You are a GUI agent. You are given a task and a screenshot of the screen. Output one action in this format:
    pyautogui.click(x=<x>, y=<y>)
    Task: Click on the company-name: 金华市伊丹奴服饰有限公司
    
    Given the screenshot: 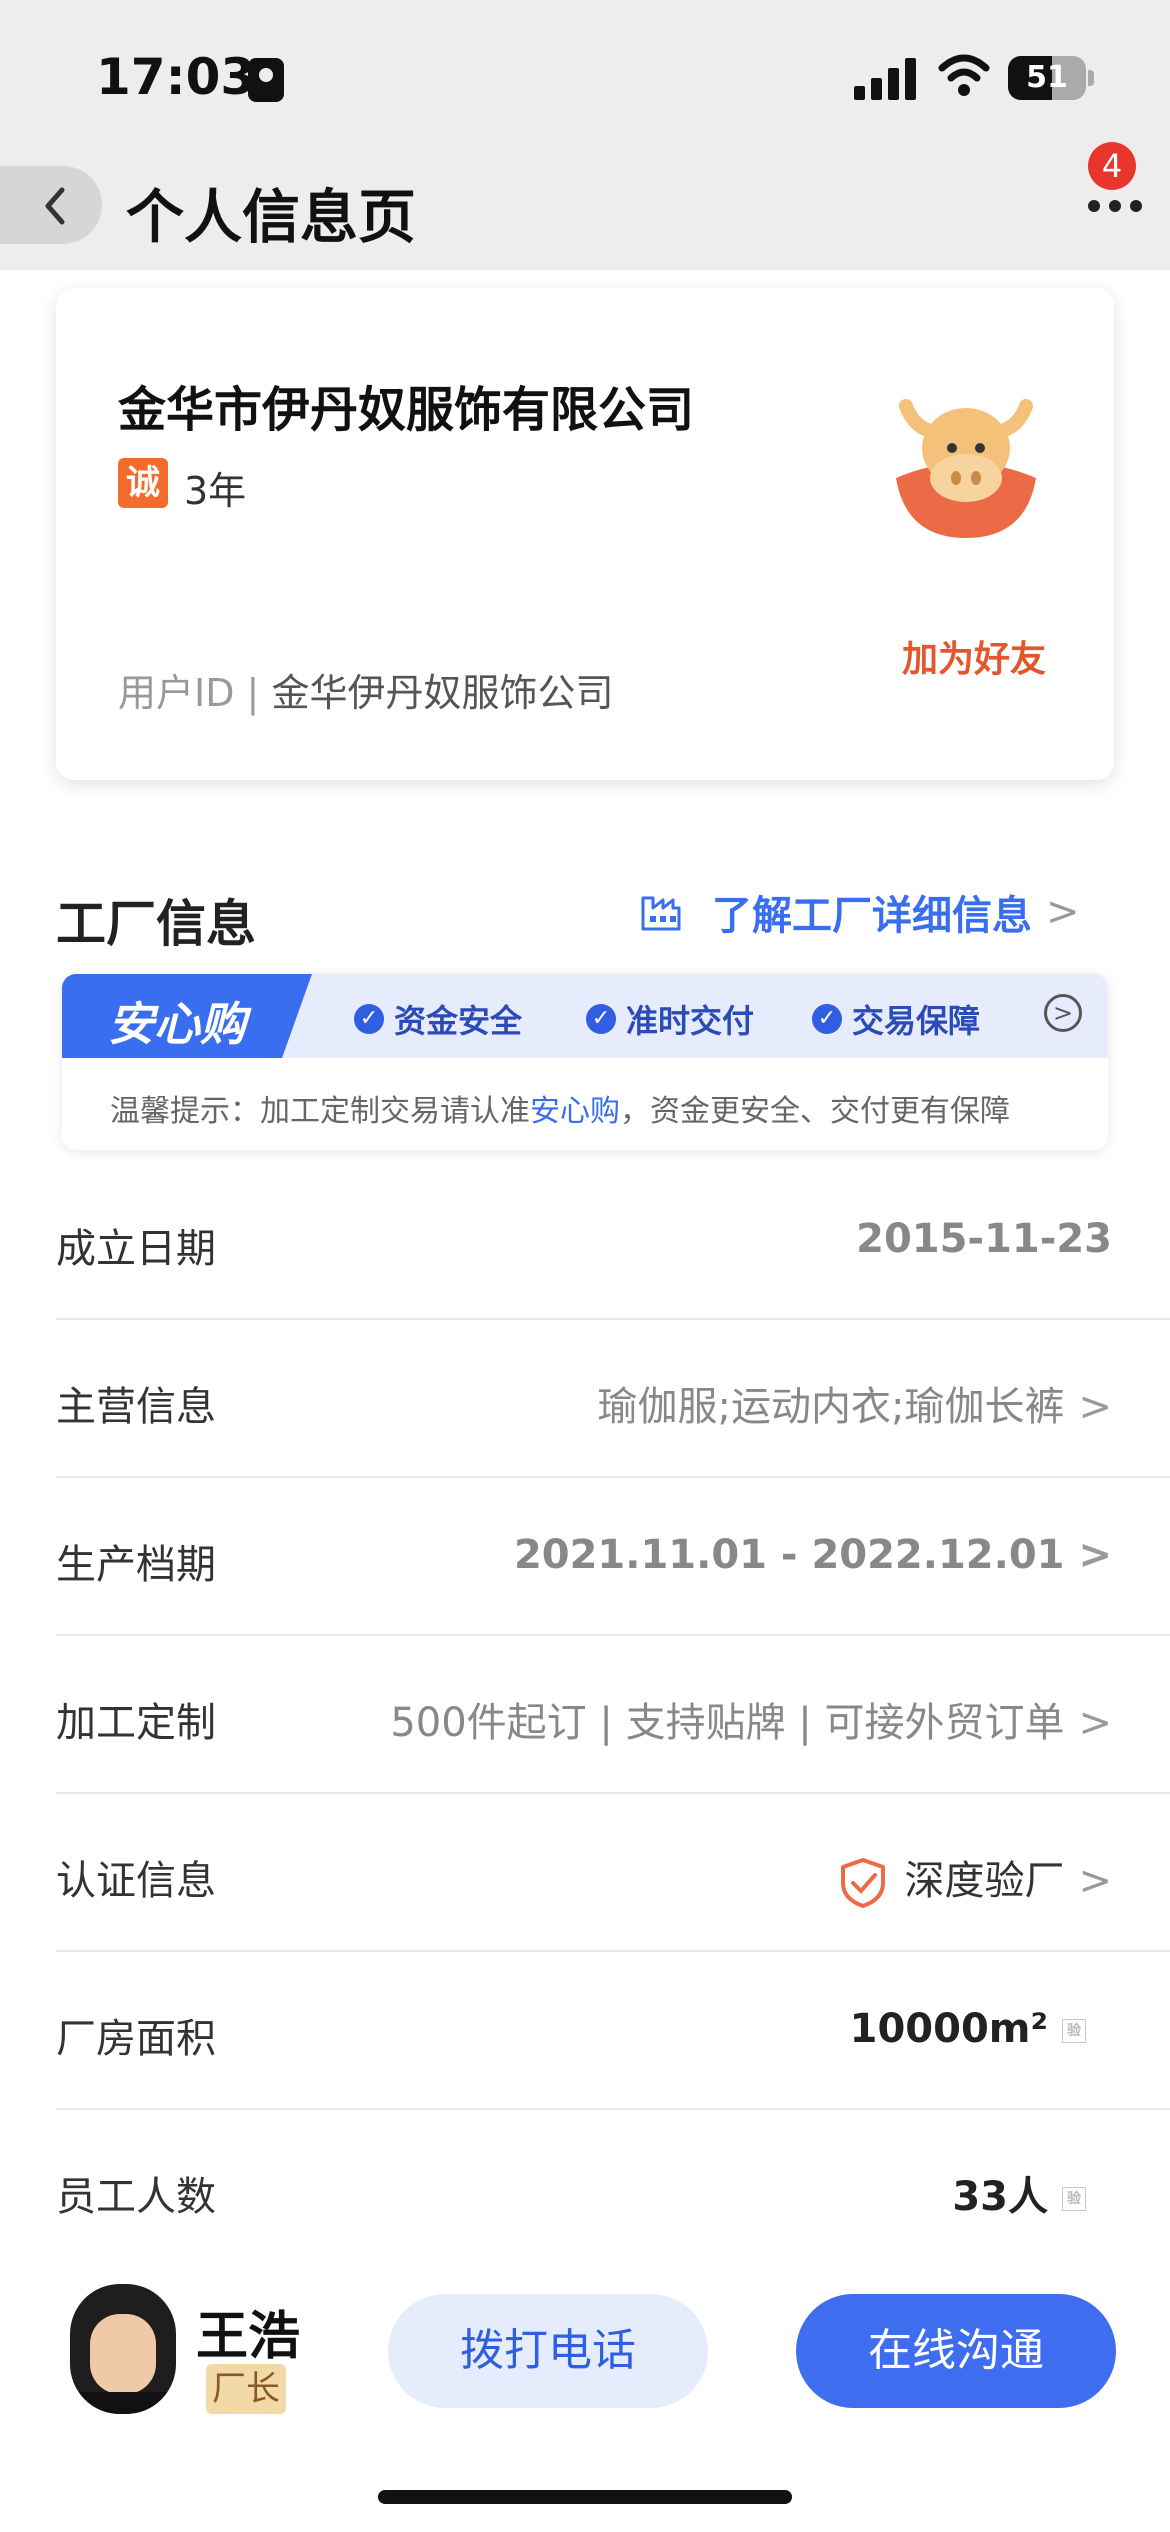 What is the action you would take?
    pyautogui.click(x=406, y=410)
    